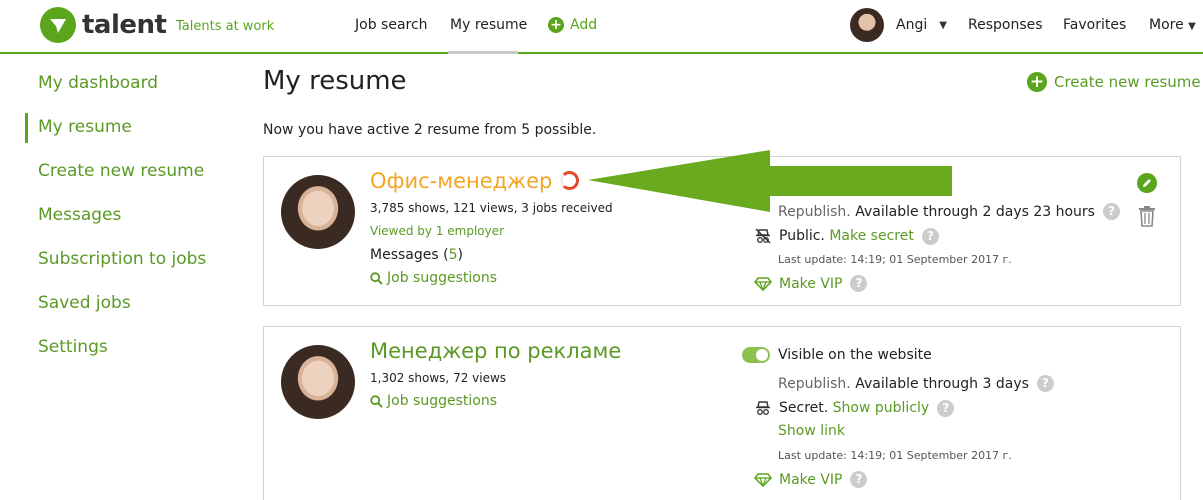 The height and width of the screenshot is (500, 1203). What do you see at coordinates (942, 383) in the screenshot?
I see `republish-value: Available through 3 days` at bounding box center [942, 383].